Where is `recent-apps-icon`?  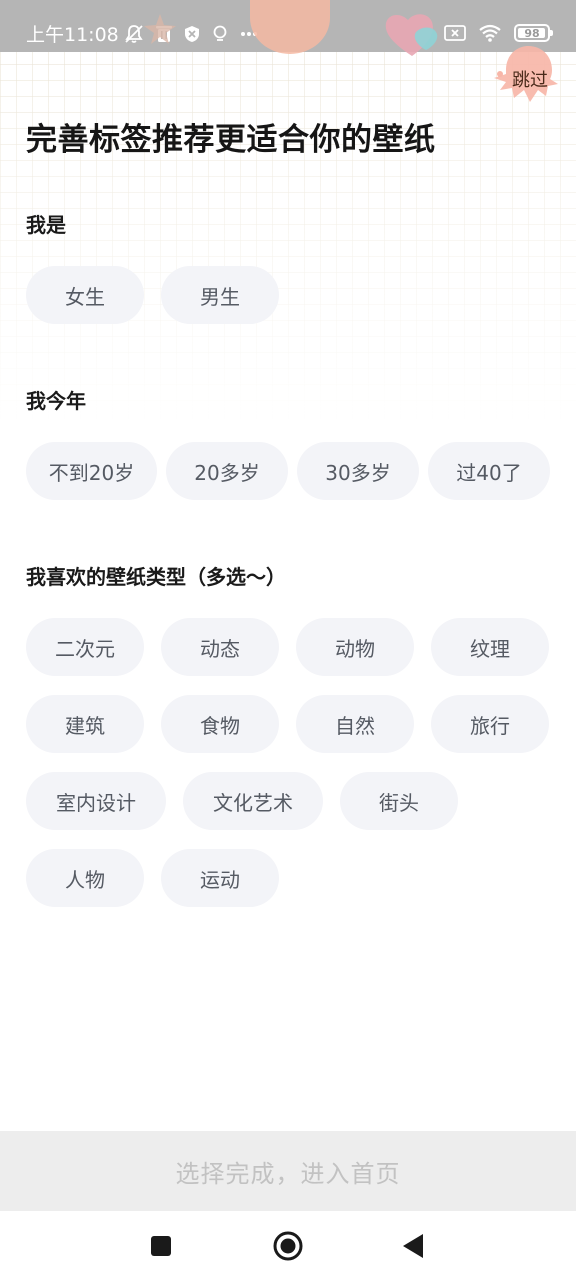
recent-apps-icon is located at coordinates (161, 1246).